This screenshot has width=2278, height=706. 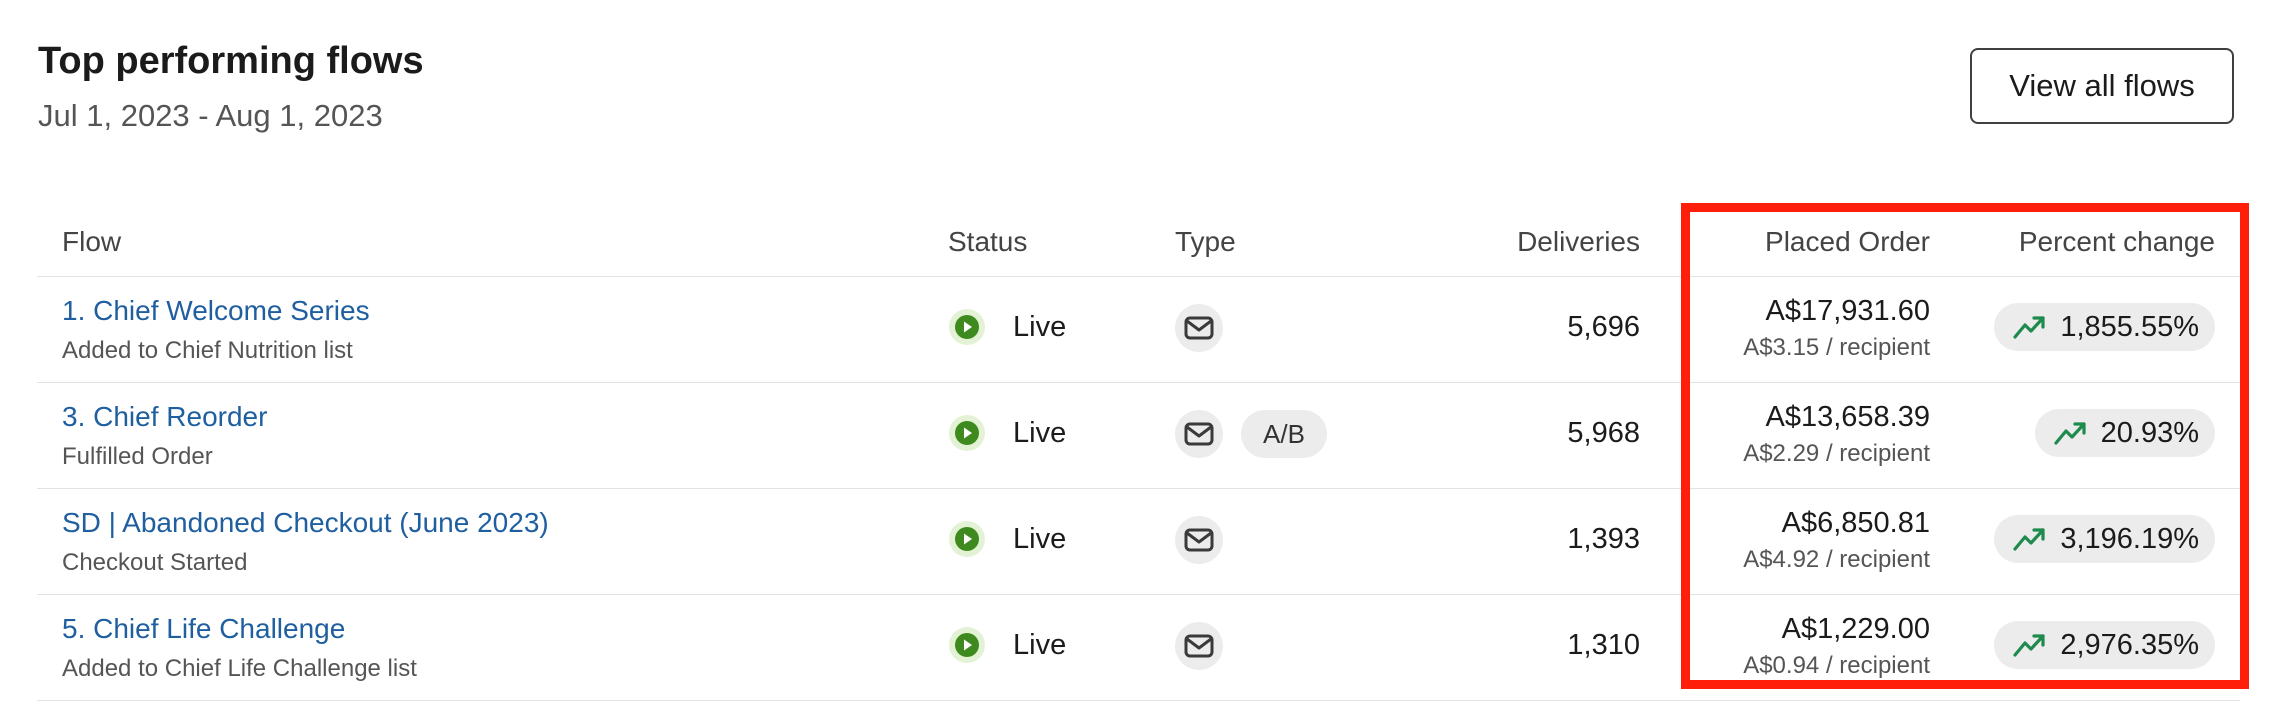 I want to click on placed-order-amount: A$17,931.60, so click(x=1847, y=311).